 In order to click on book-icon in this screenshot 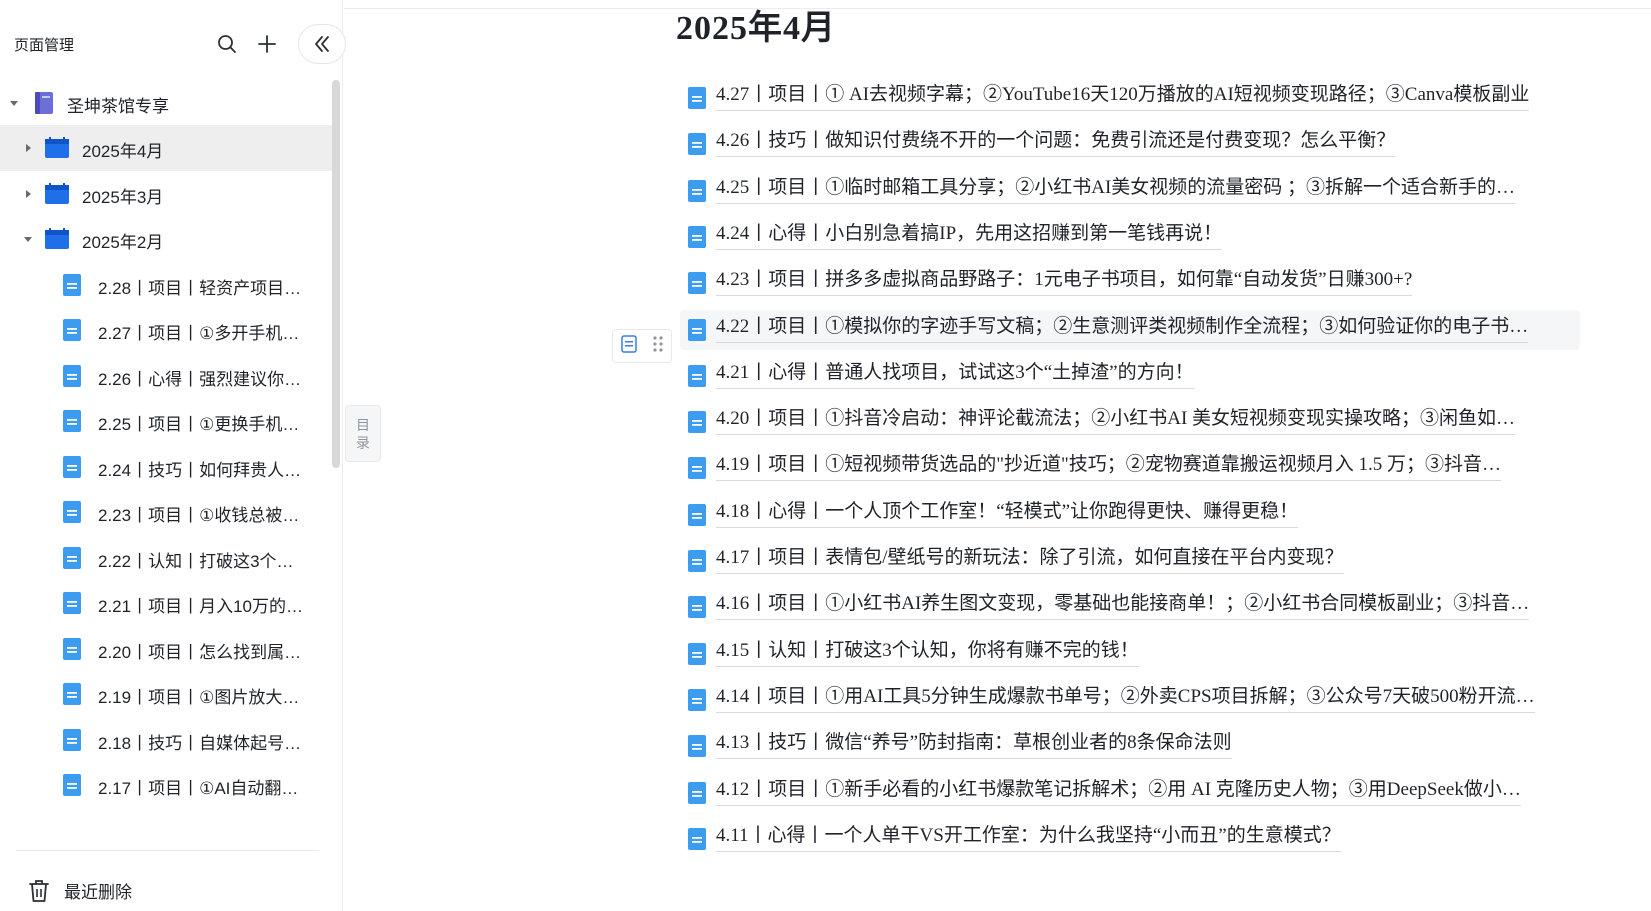, I will do `click(44, 105)`.